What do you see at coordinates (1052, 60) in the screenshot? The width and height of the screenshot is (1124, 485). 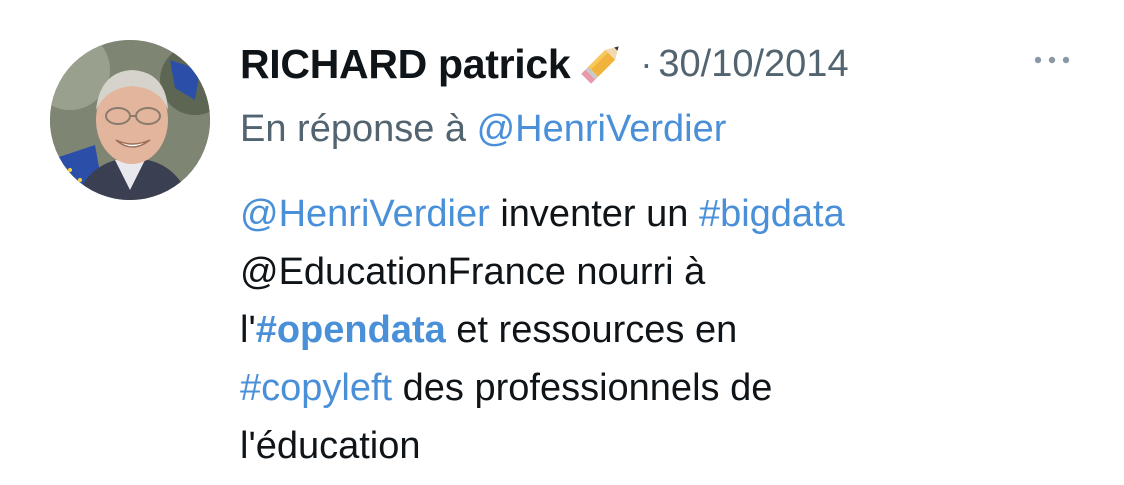 I see `more-horizontal-icon` at bounding box center [1052, 60].